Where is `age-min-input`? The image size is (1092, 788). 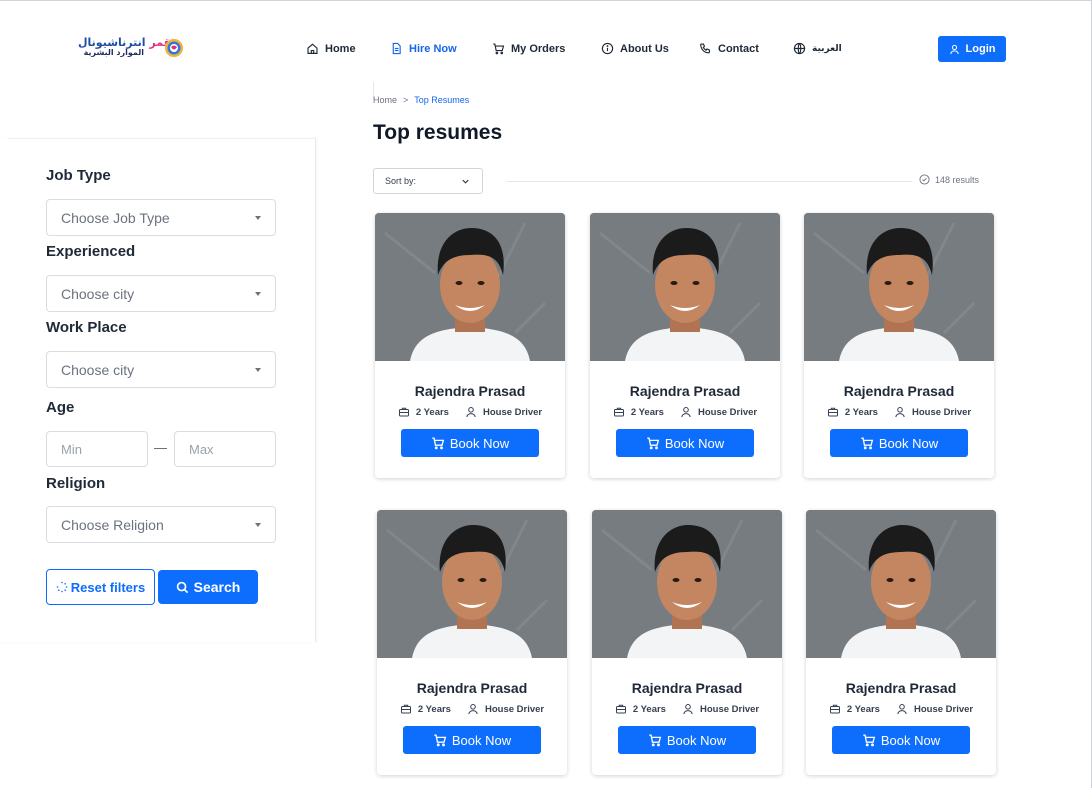
age-min-input is located at coordinates (97, 449).